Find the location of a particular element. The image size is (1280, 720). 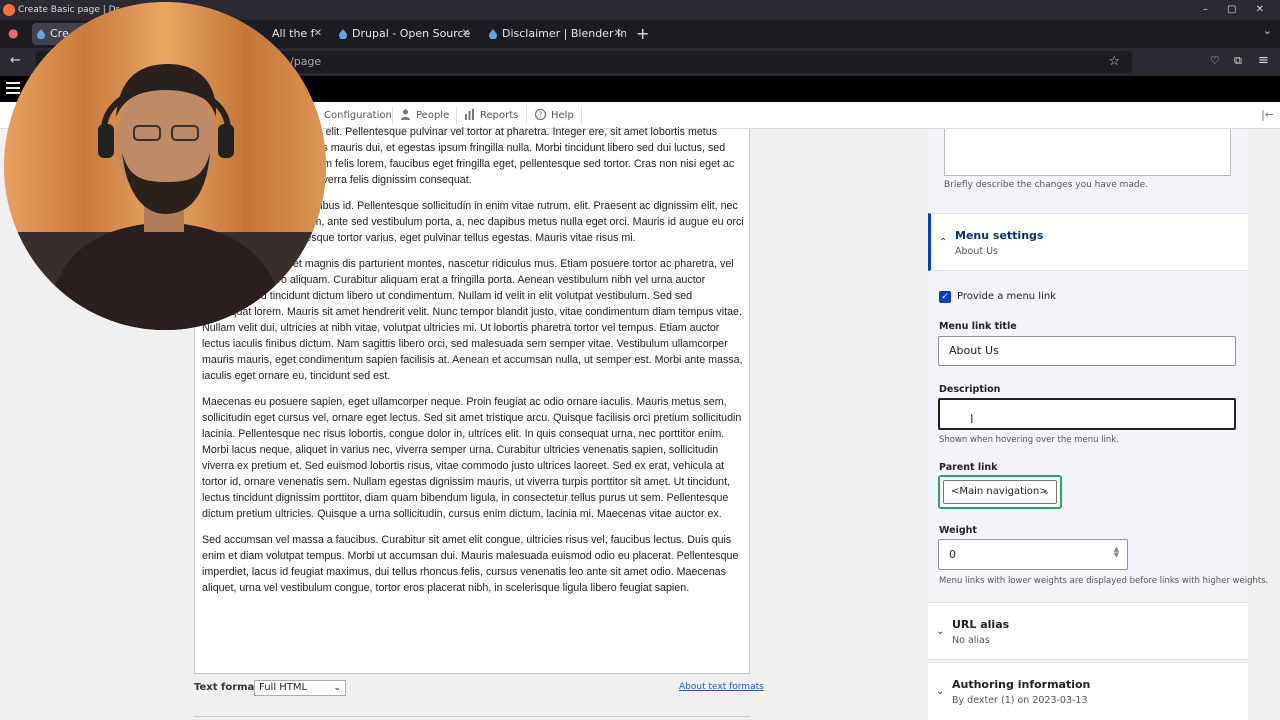

person-icon is located at coordinates (405, 114).